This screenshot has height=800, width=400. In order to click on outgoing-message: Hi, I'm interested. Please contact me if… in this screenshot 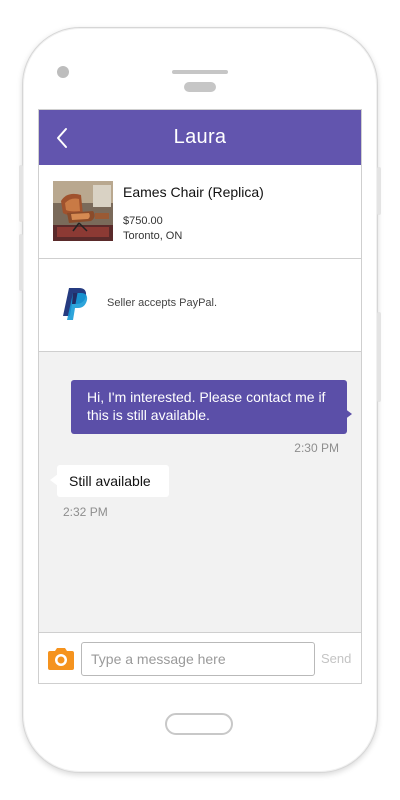, I will do `click(209, 407)`.